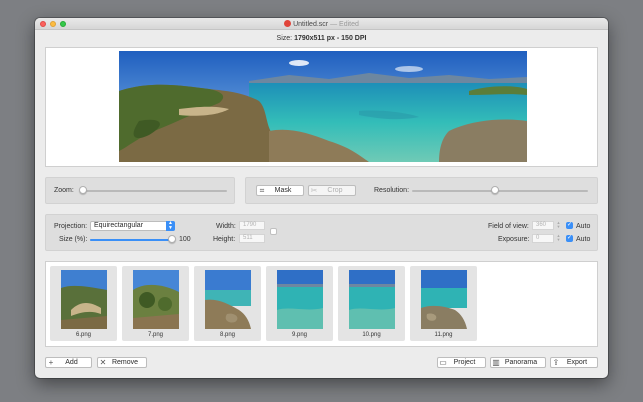 Image resolution: width=643 pixels, height=402 pixels. Describe the element at coordinates (185, 239) in the screenshot. I see `size-percent-value: 100` at that location.